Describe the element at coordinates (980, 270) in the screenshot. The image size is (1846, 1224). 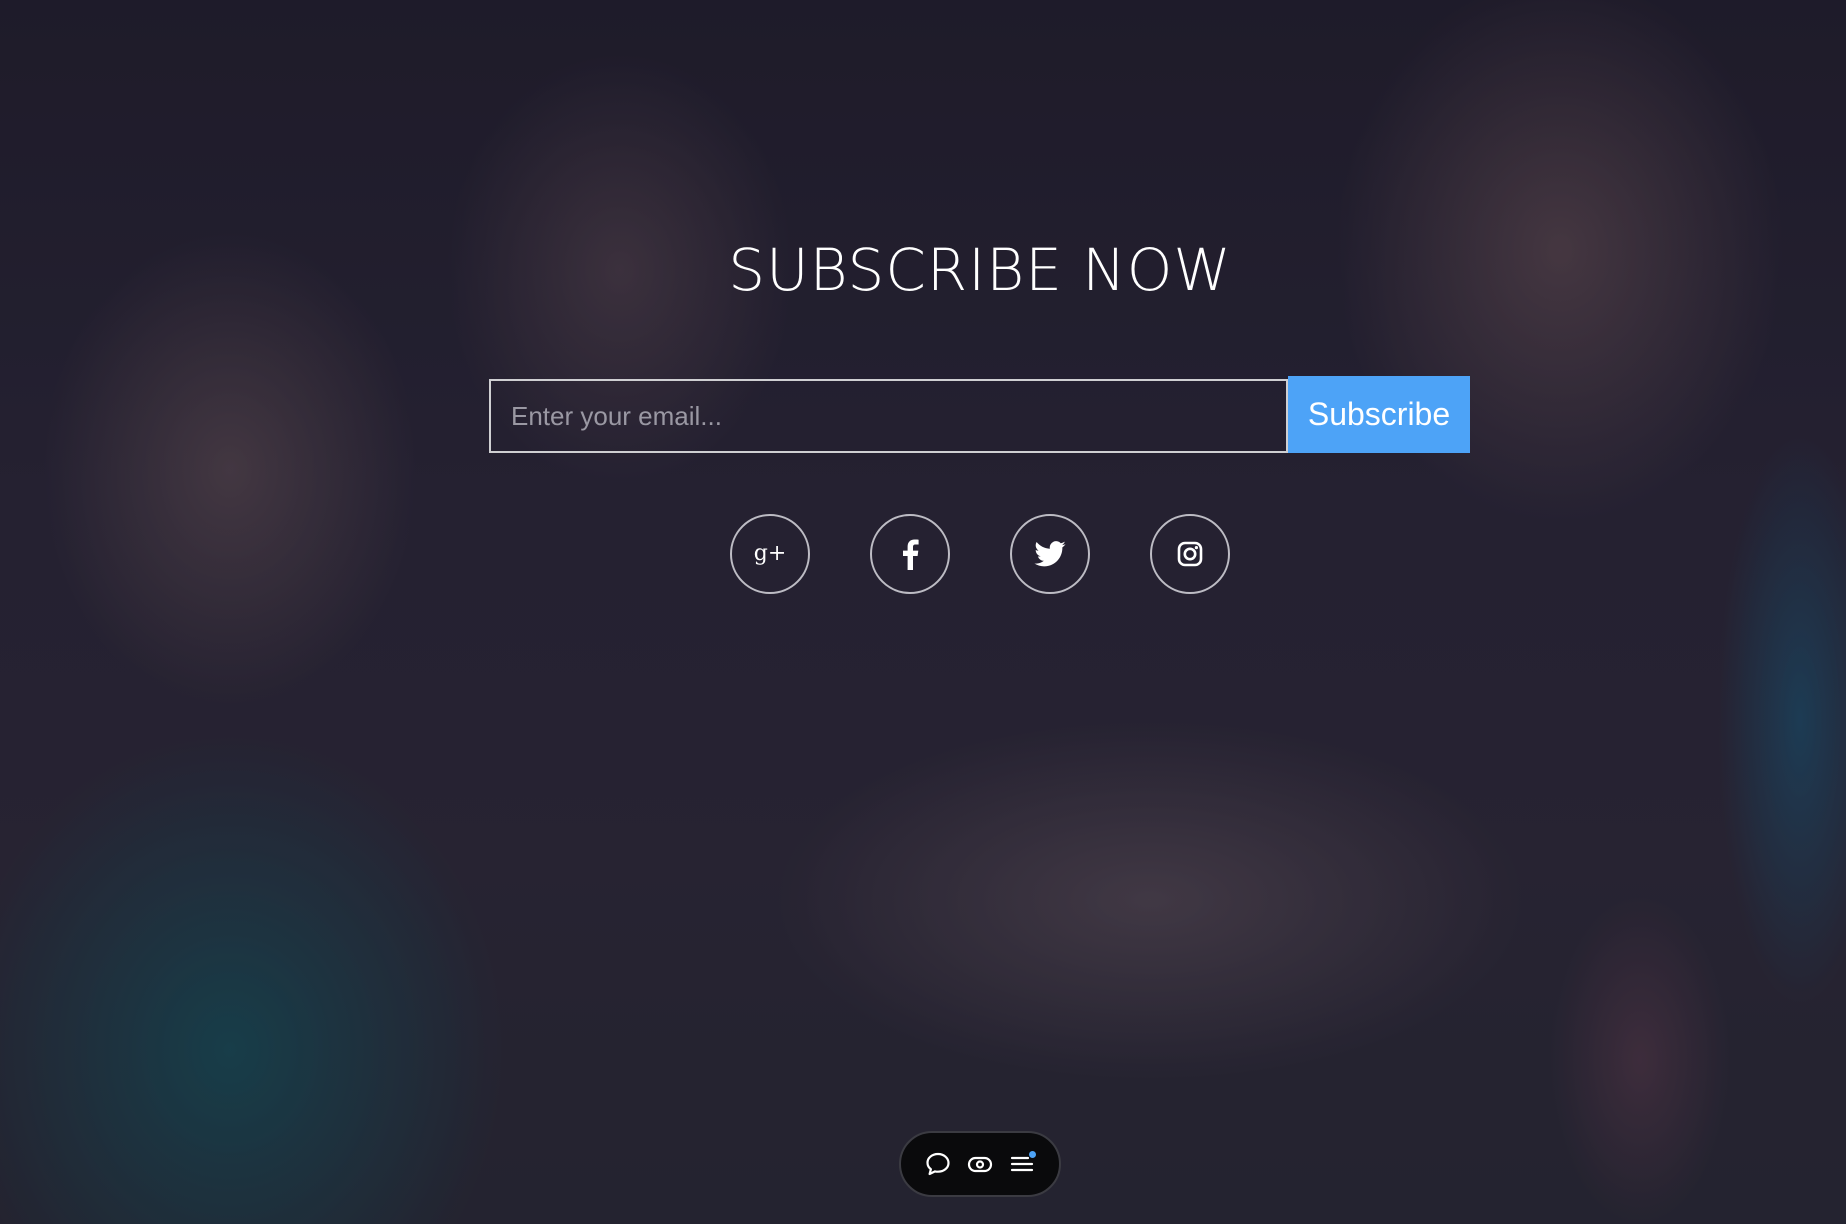
I see `page-title: SUBSCRIBE NOW` at that location.